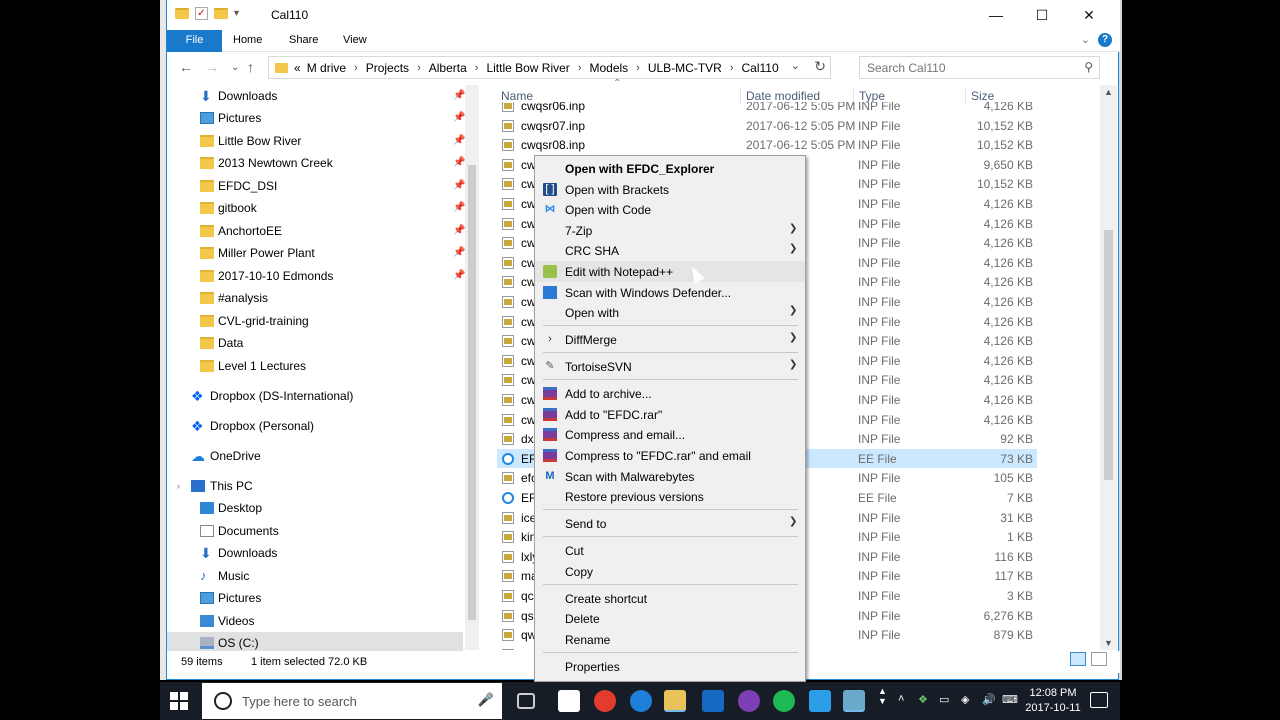 This screenshot has height=720, width=1280. I want to click on breadcrumb-m-drive: M drive, so click(326, 68).